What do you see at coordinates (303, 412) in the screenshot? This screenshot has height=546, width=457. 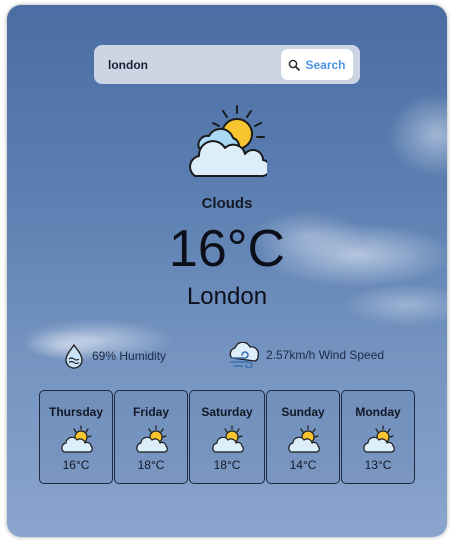 I see `forecast-day-name: Sunday` at bounding box center [303, 412].